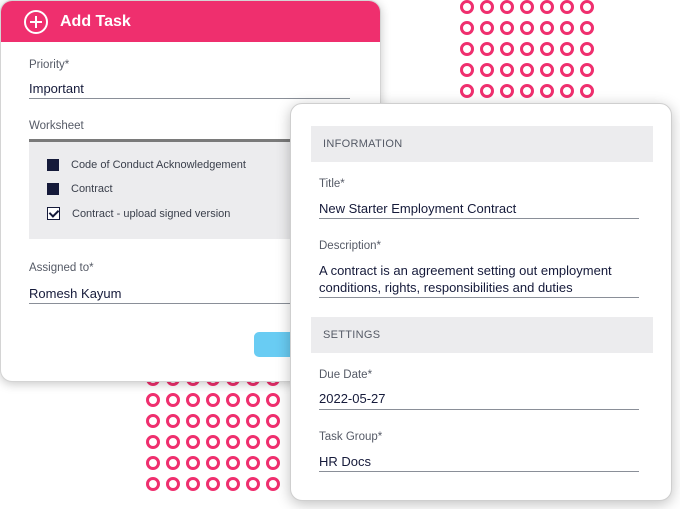 The height and width of the screenshot is (509, 680). What do you see at coordinates (482, 144) in the screenshot?
I see `information-section-header: INFORMATION` at bounding box center [482, 144].